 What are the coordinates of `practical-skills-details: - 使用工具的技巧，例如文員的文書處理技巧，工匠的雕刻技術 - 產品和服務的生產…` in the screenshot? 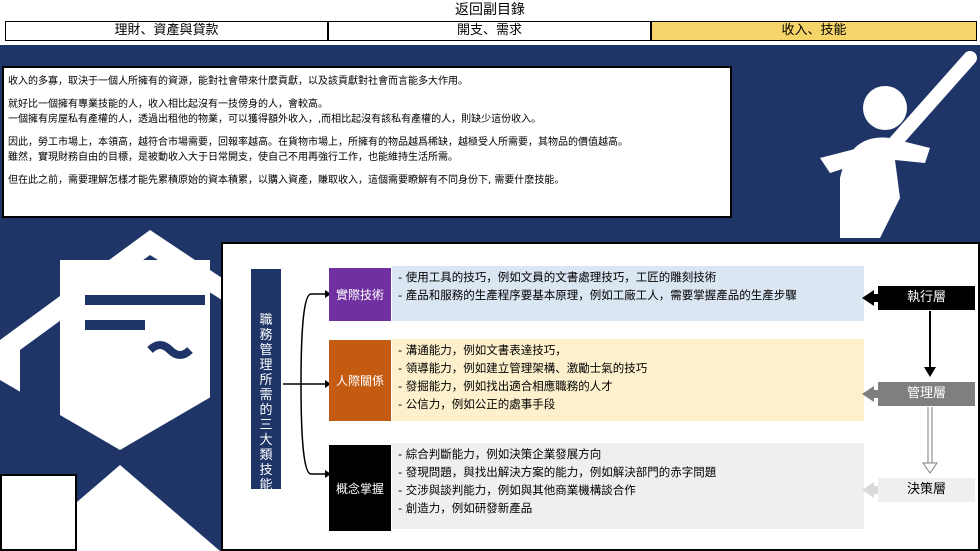 It's located at (628, 293).